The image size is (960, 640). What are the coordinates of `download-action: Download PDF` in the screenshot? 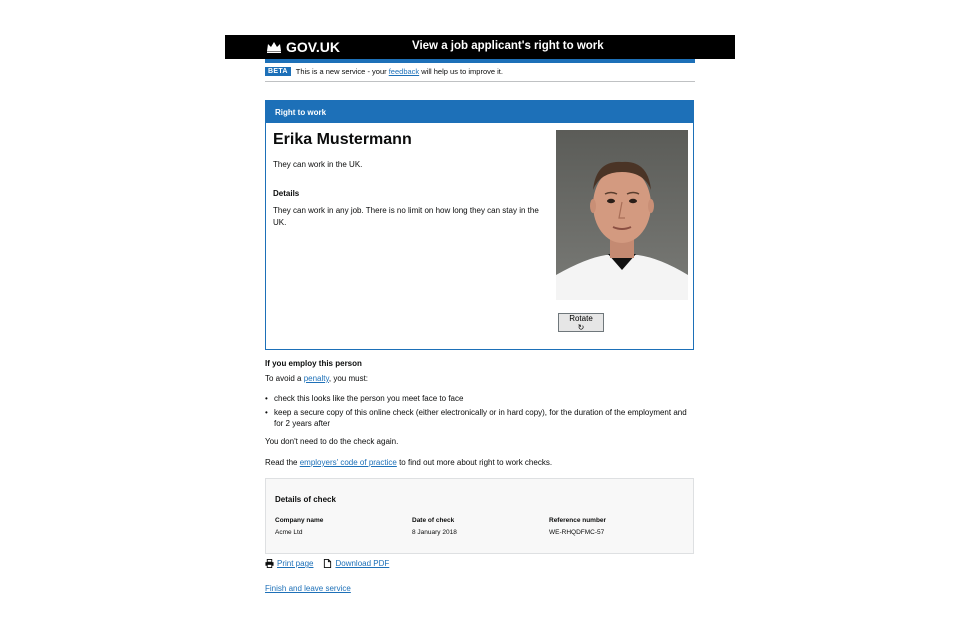 It's located at (356, 563).